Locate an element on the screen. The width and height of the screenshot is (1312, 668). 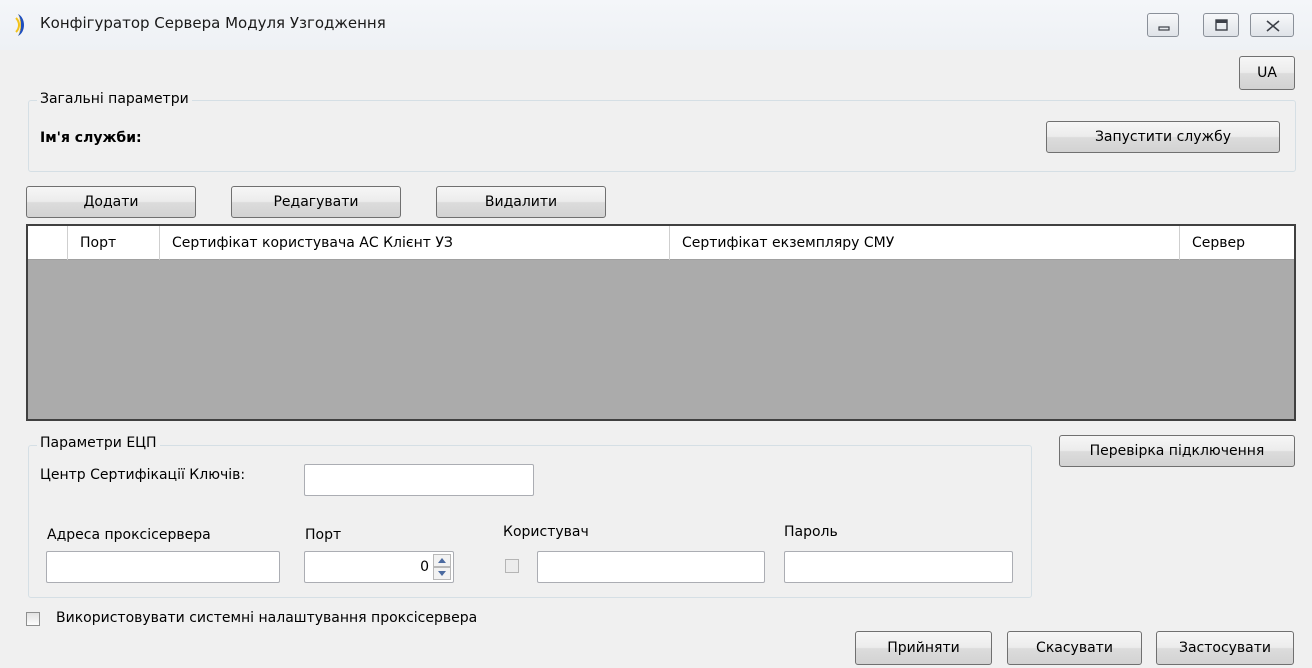
general-params-legend: Загальні параметри is located at coordinates (114, 99).